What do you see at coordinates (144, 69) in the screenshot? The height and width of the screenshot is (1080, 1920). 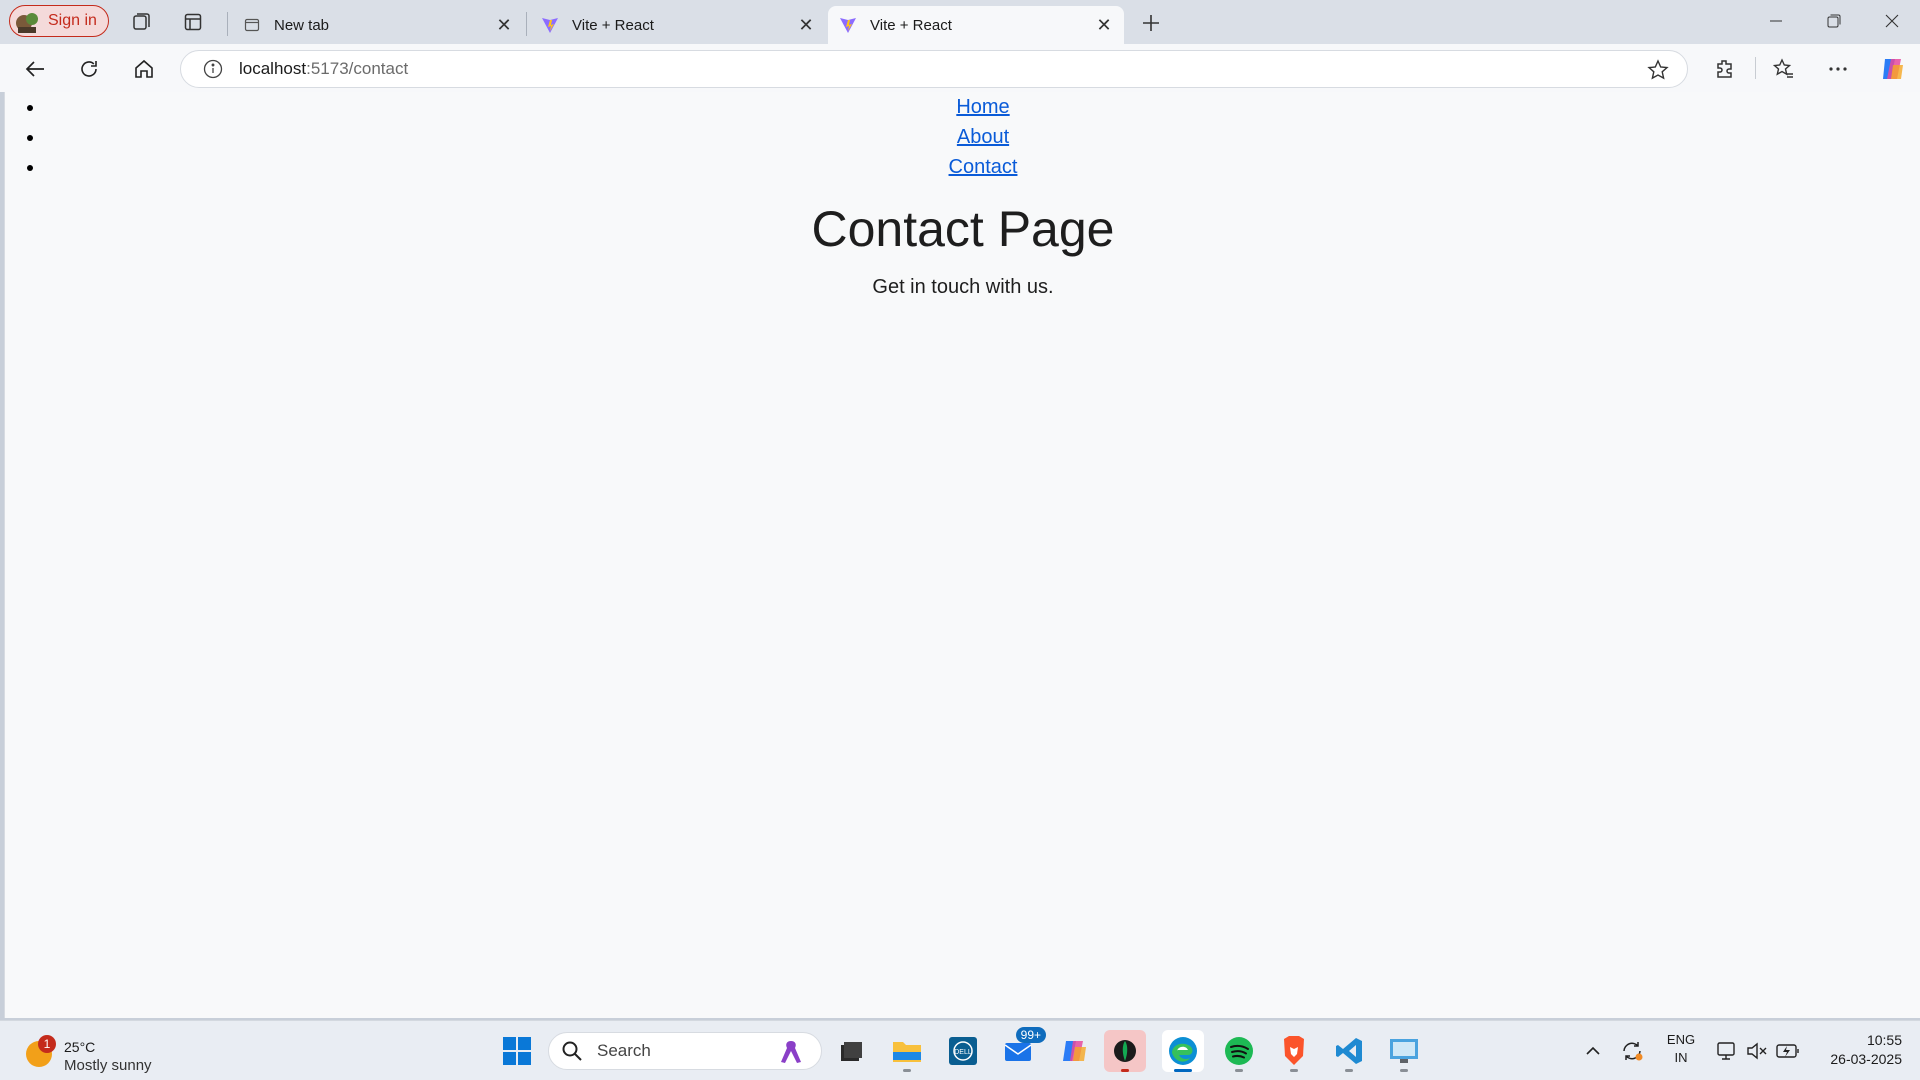 I see `home-button` at bounding box center [144, 69].